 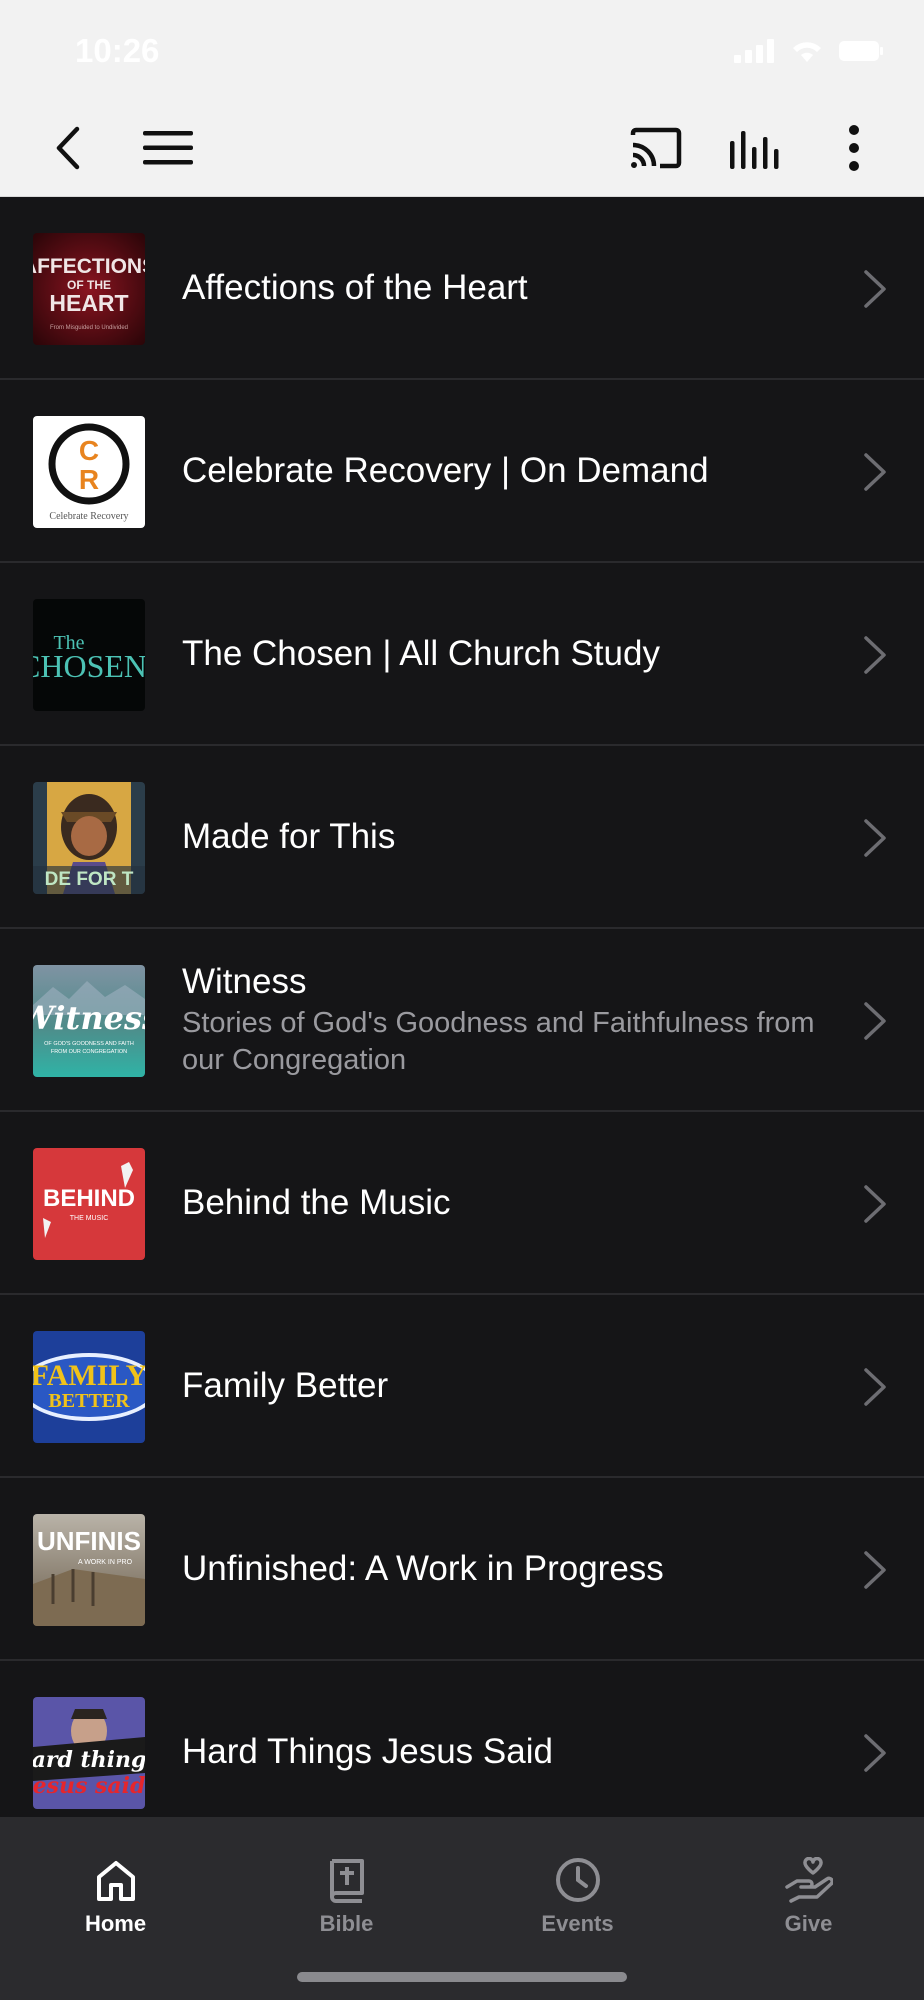 What do you see at coordinates (89, 1218) in the screenshot?
I see `thumb-text: THE MUSIC` at bounding box center [89, 1218].